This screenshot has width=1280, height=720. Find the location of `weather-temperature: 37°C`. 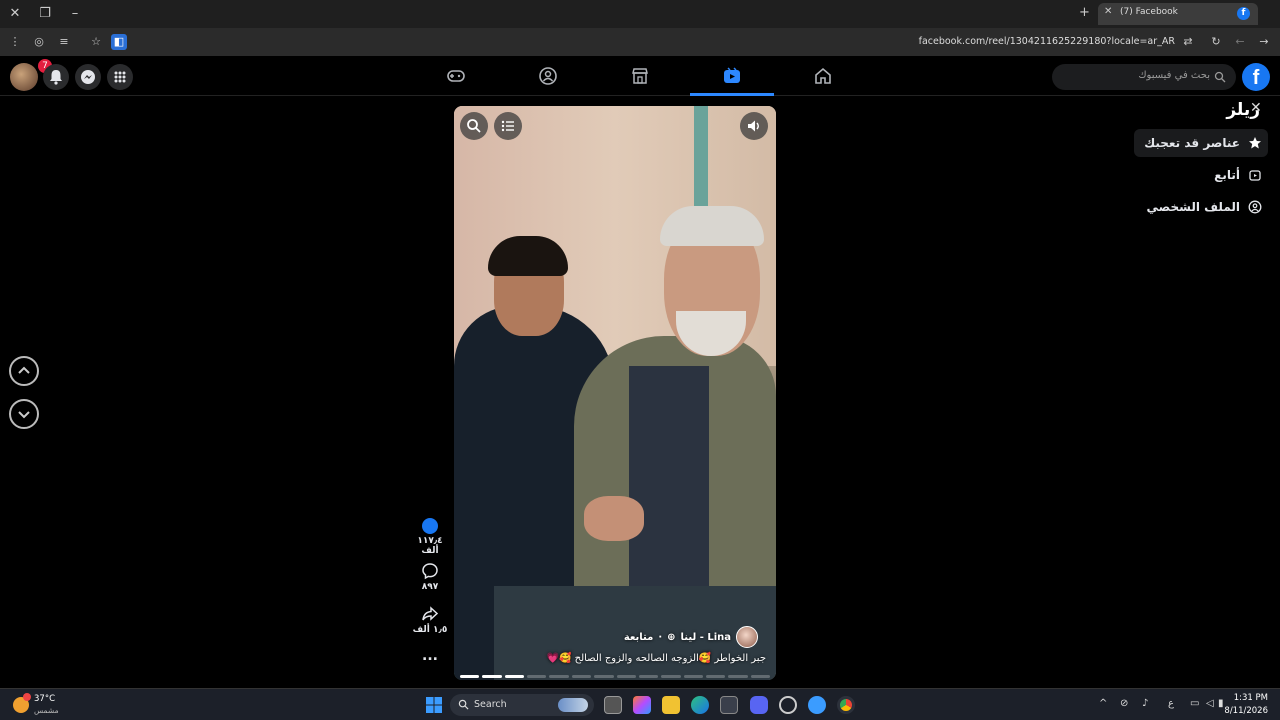

weather-temperature: 37°C is located at coordinates (44, 699).